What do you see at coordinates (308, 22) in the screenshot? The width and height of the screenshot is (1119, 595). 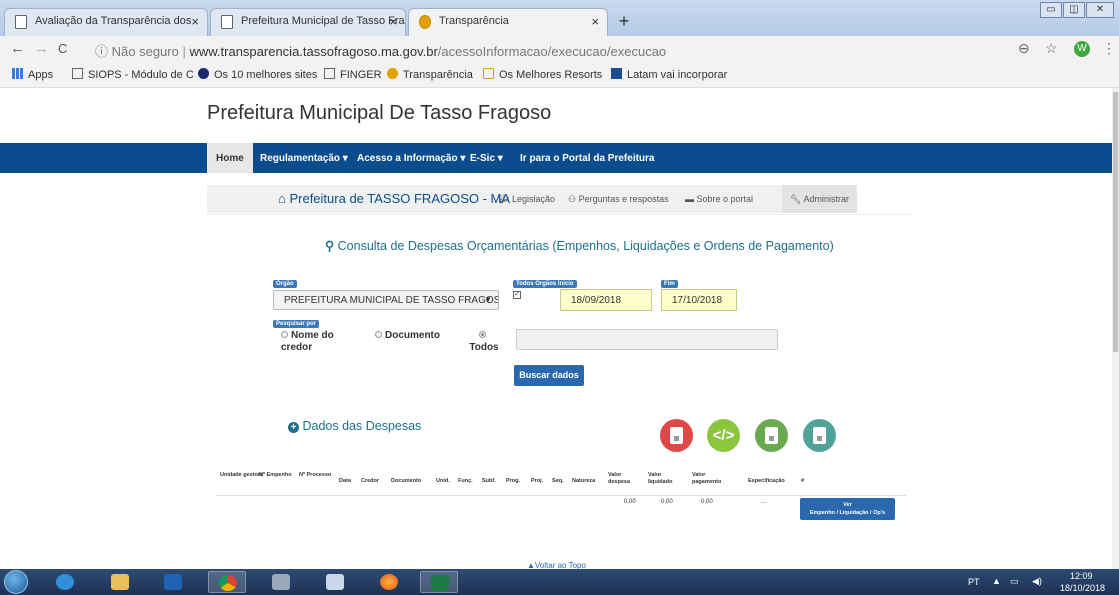 I see `tab-prefeitura: Prefeitura Municipal de Tasso Fra ×` at bounding box center [308, 22].